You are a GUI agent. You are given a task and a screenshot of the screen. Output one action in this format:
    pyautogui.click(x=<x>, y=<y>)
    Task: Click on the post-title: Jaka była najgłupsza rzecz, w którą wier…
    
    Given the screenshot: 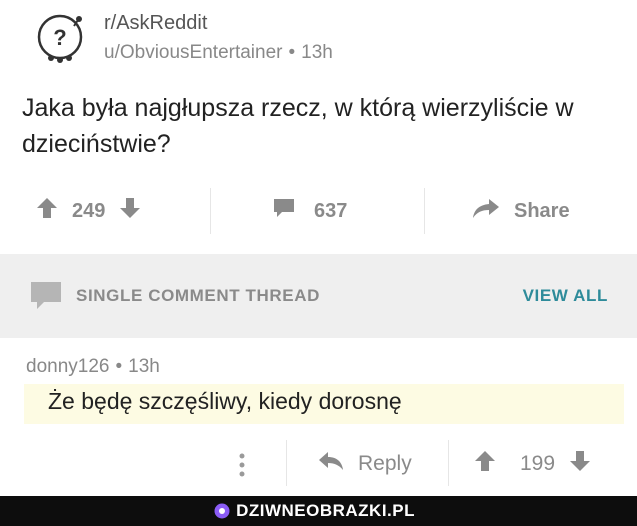 What is the action you would take?
    pyautogui.click(x=322, y=126)
    